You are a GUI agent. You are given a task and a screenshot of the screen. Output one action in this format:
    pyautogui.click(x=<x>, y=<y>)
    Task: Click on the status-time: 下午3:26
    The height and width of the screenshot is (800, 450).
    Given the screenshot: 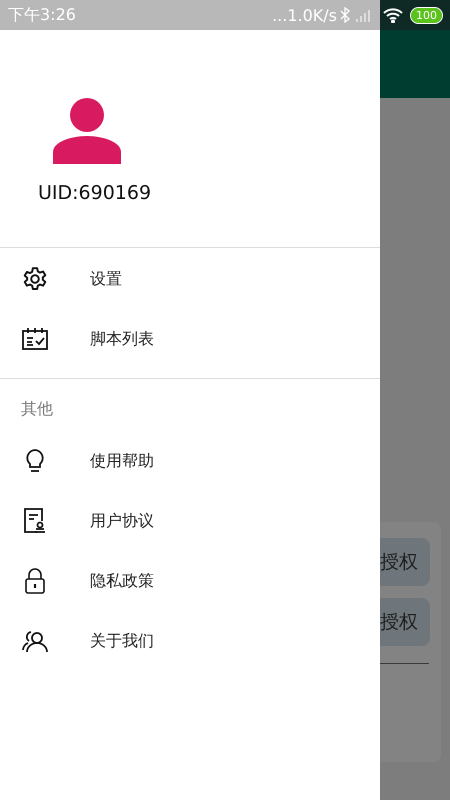 What is the action you would take?
    pyautogui.click(x=42, y=15)
    